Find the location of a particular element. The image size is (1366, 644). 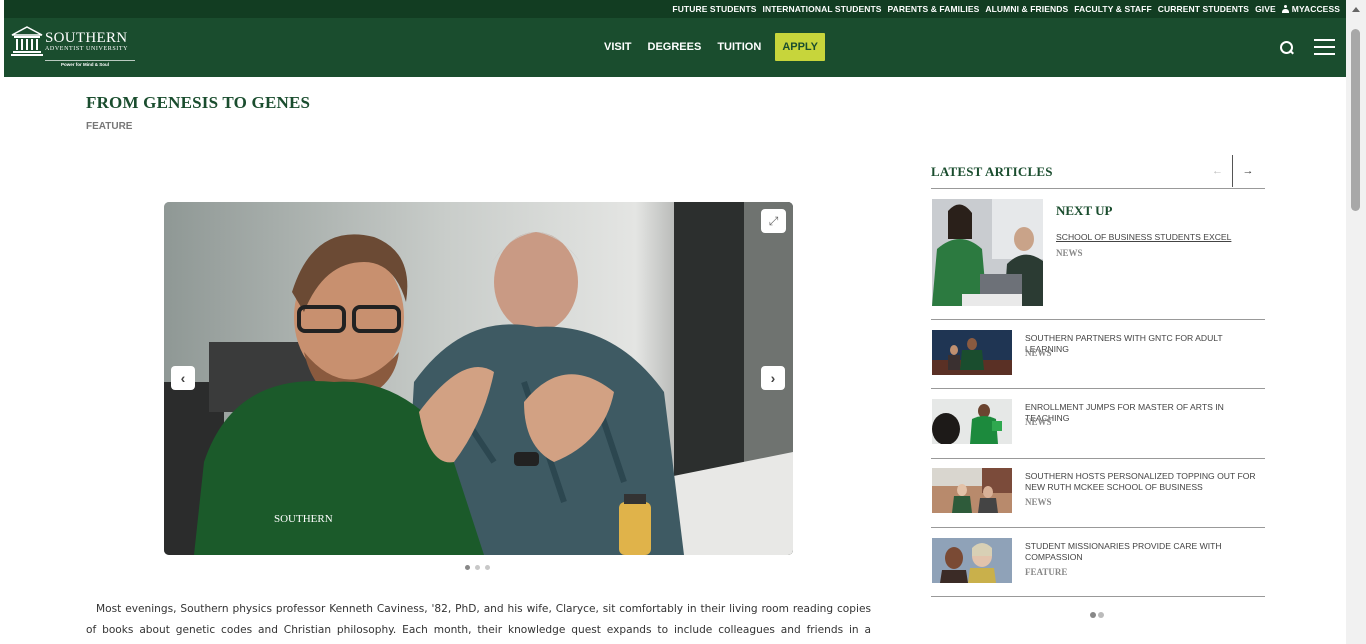

svg-text: SOUTHERN is located at coordinates (303, 519).